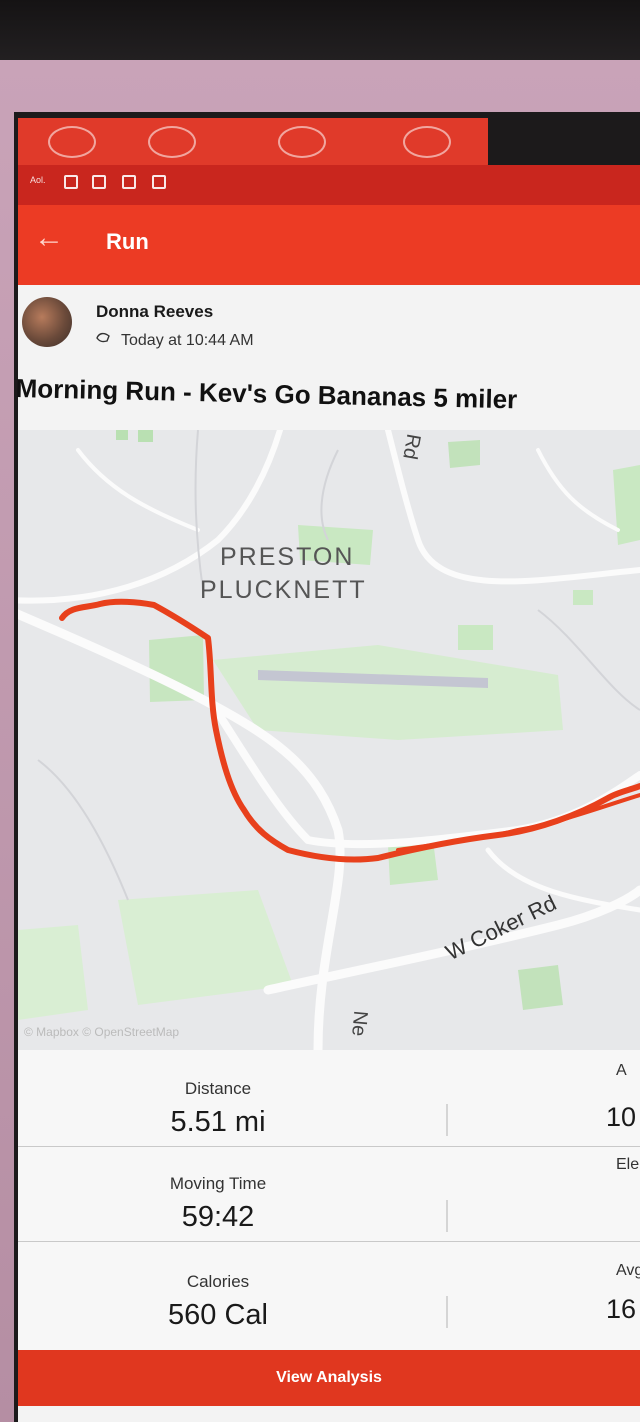 The height and width of the screenshot is (1422, 640). I want to click on calendar-icon, so click(99, 182).